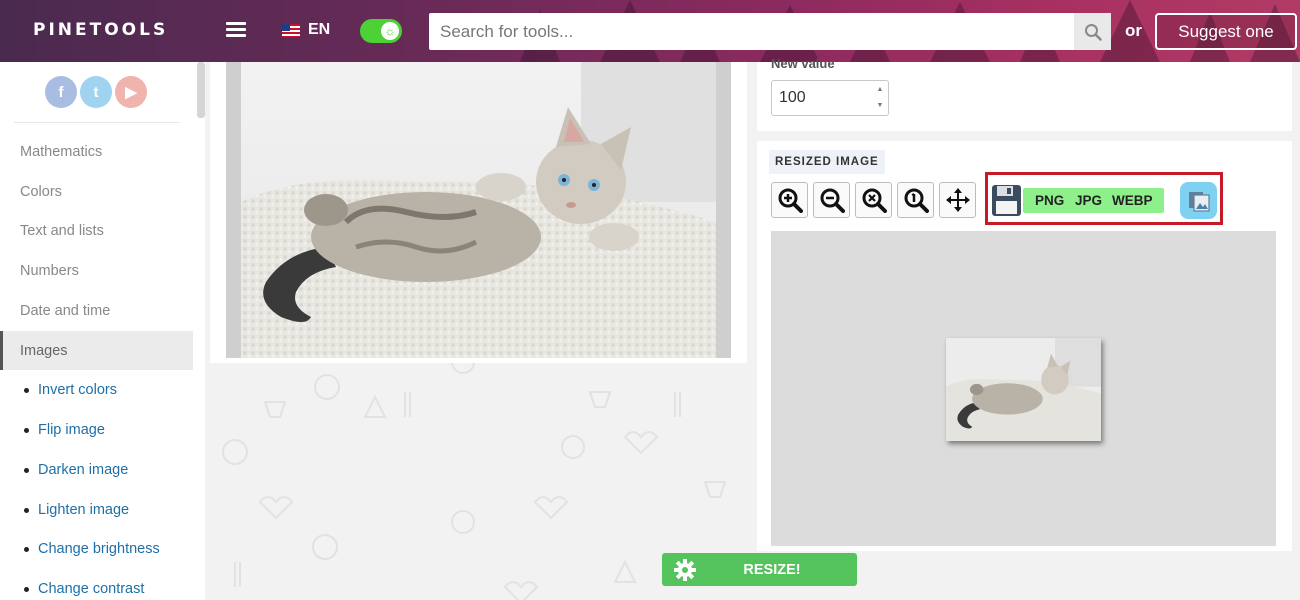  Describe the element at coordinates (827, 162) in the screenshot. I see `resized-image-title: RESIZED IMAGE` at that location.